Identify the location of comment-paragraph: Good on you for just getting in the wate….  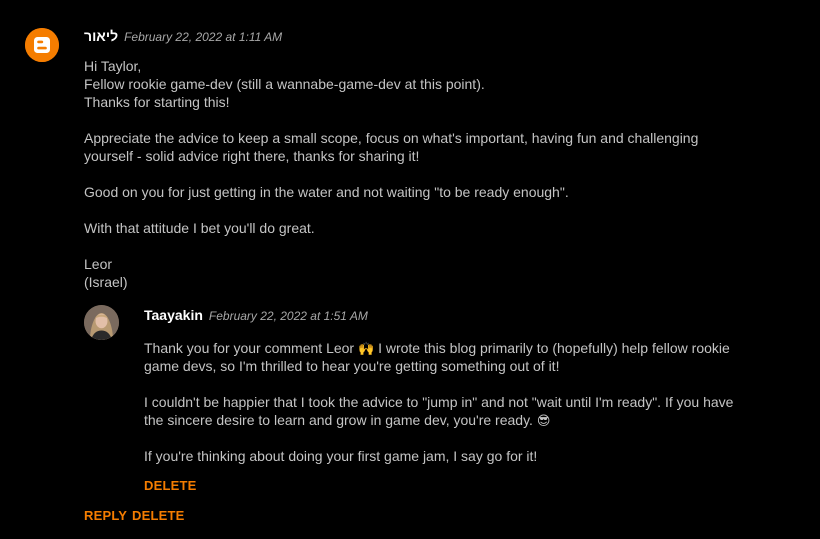
(434, 192).